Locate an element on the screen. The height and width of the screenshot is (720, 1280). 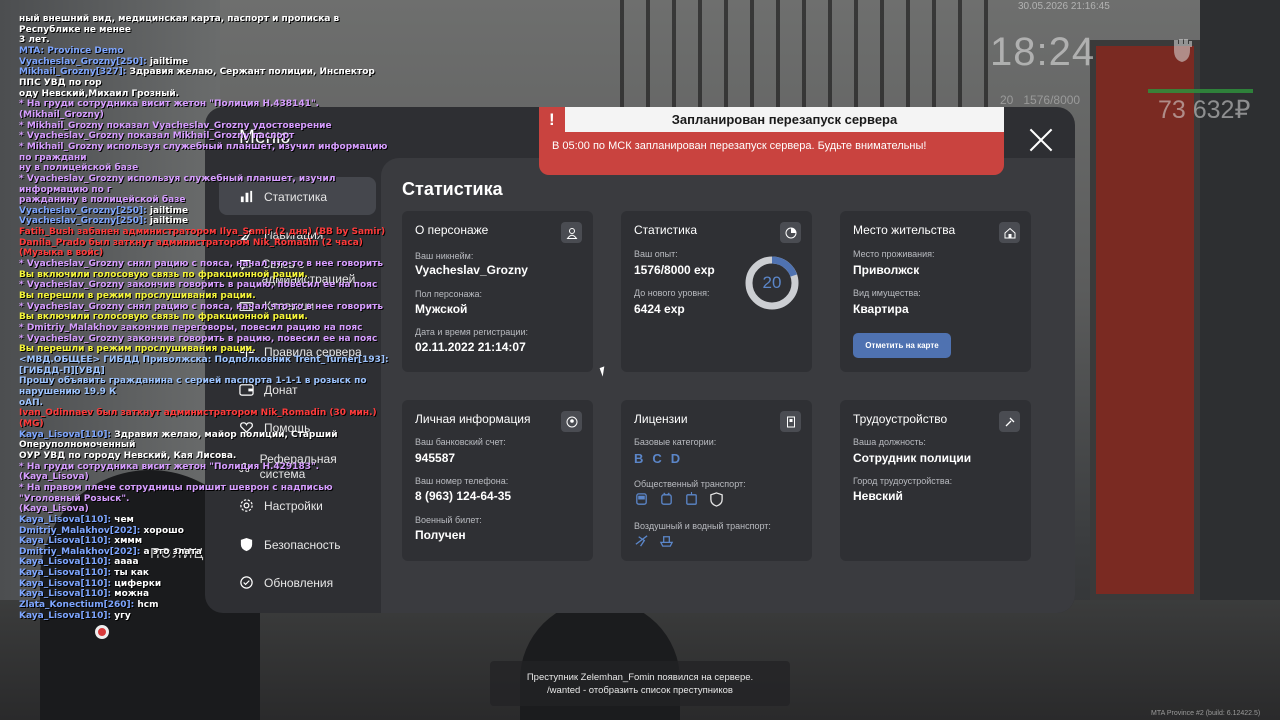
close-icon is located at coordinates (1041, 140).